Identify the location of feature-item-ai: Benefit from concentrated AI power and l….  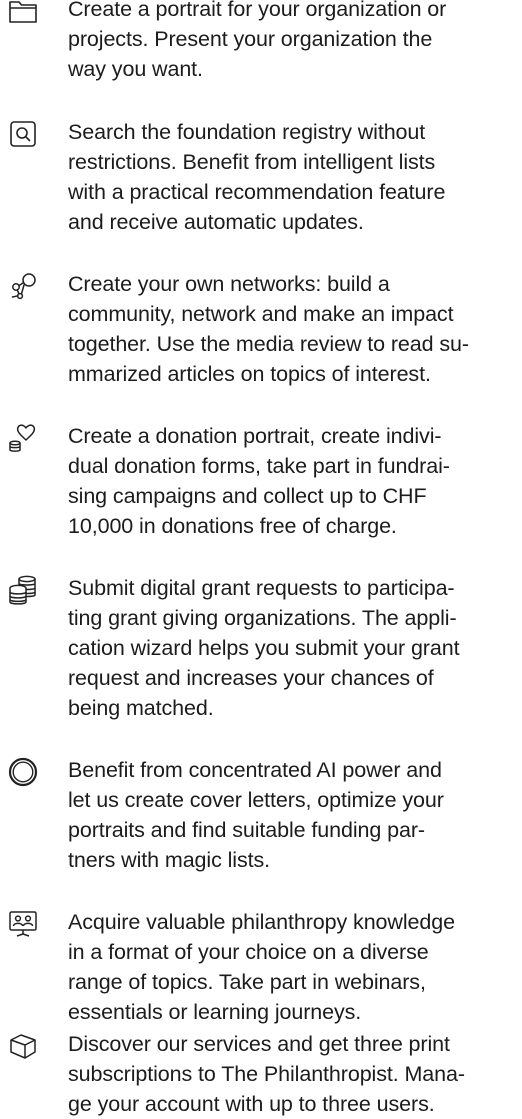
(261, 815).